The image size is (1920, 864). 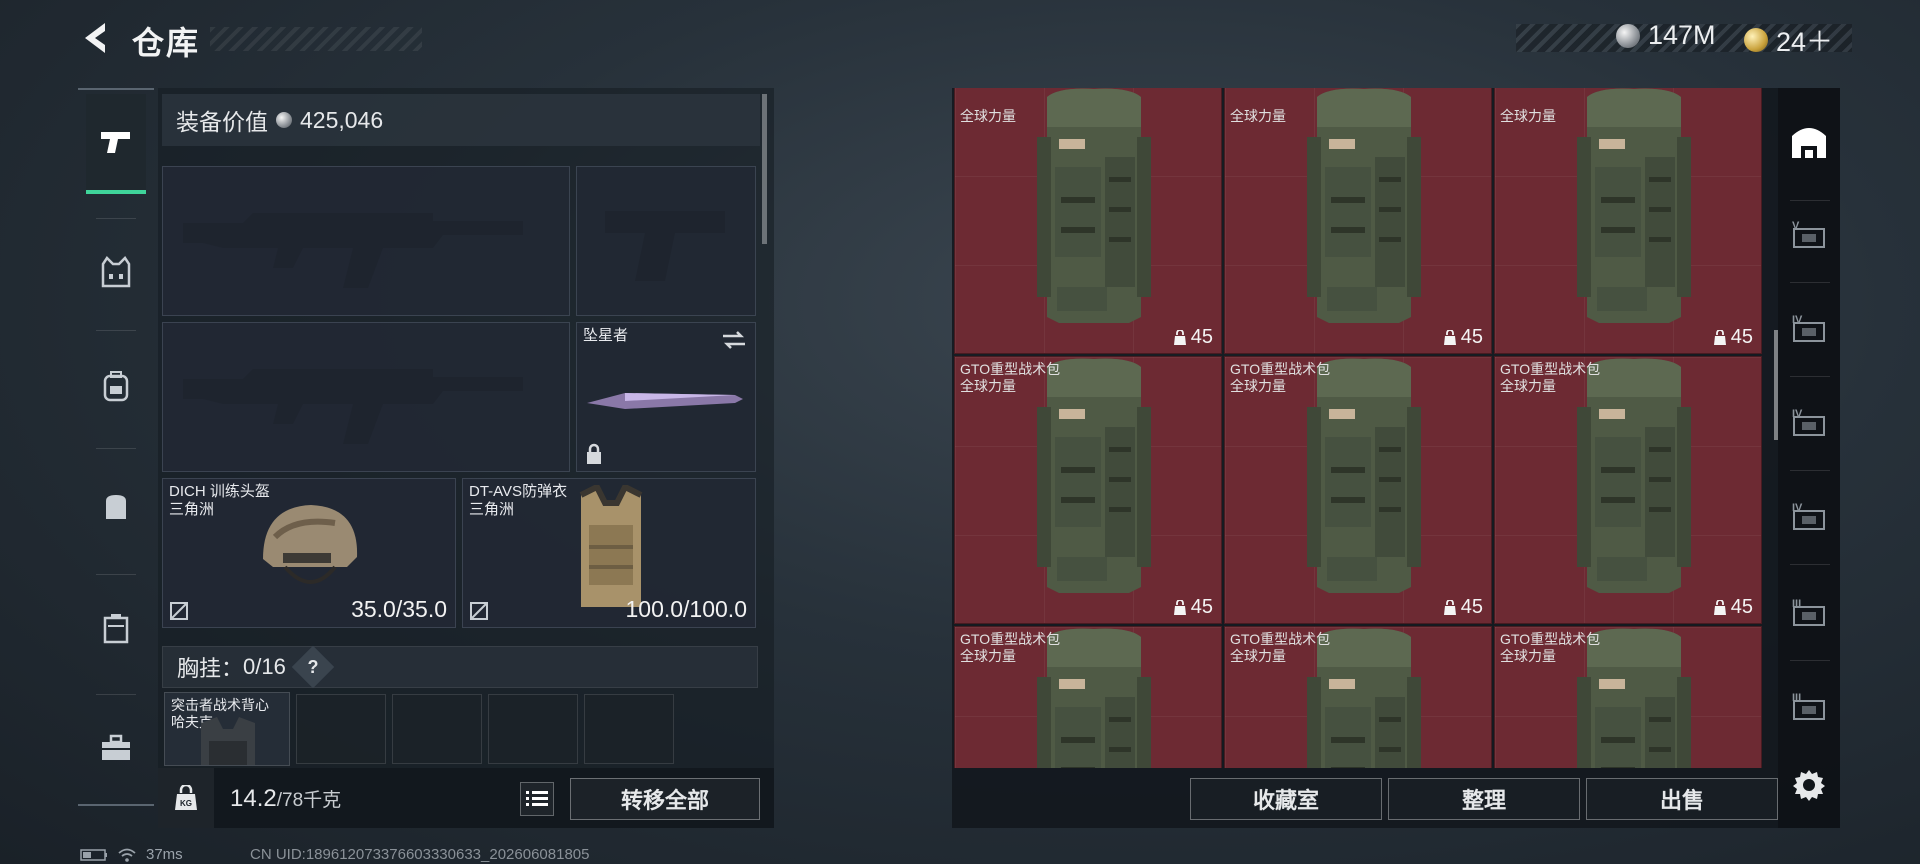 I want to click on secondary-weapon-slot, so click(x=366, y=397).